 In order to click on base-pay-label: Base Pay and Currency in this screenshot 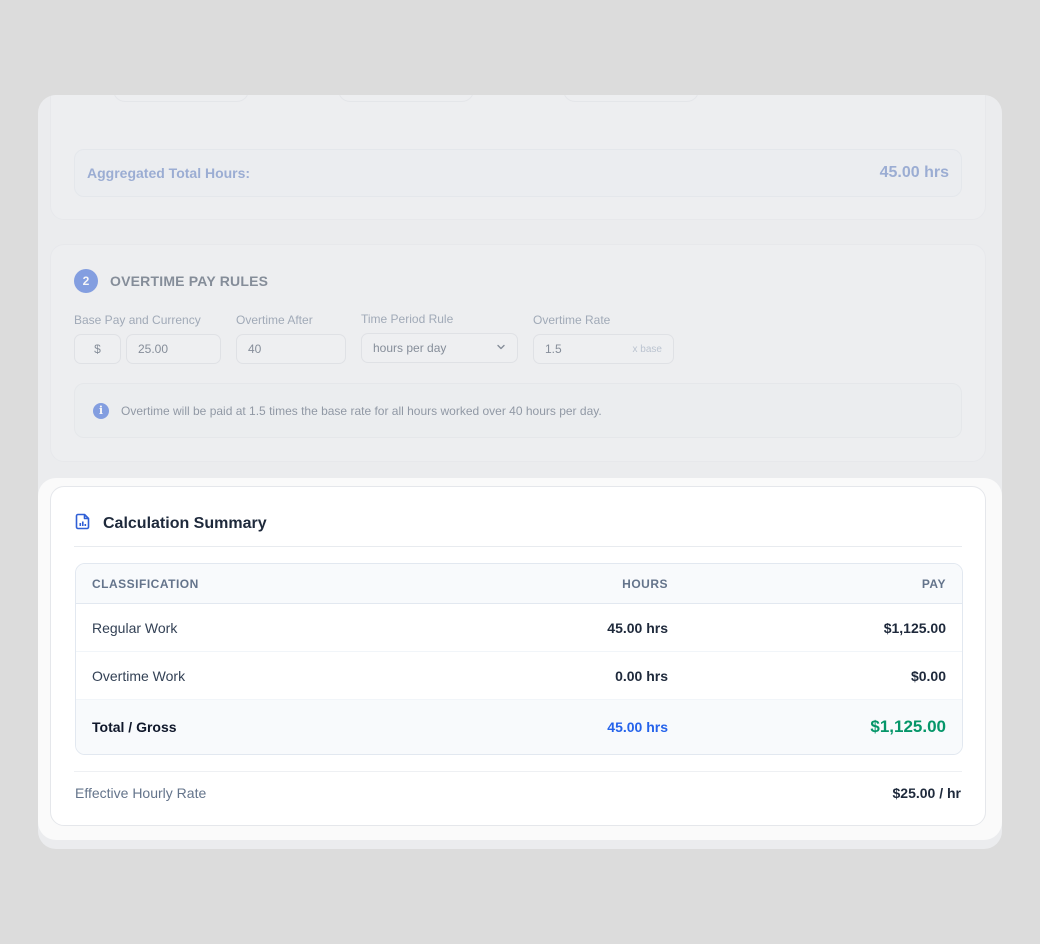, I will do `click(137, 320)`.